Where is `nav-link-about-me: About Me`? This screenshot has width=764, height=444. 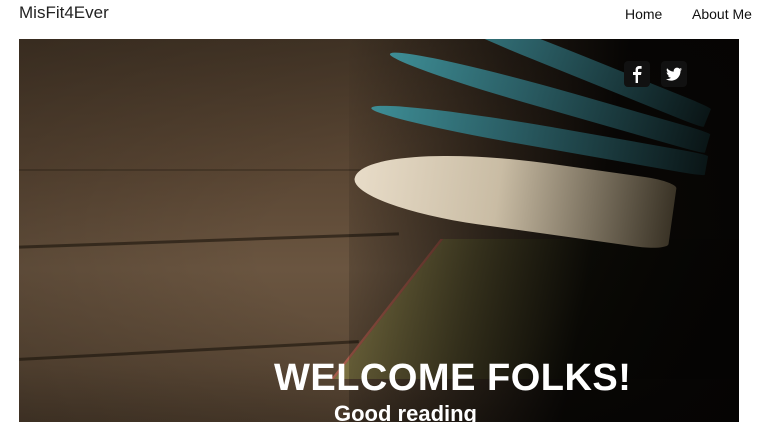
nav-link-about-me: About Me is located at coordinates (722, 14).